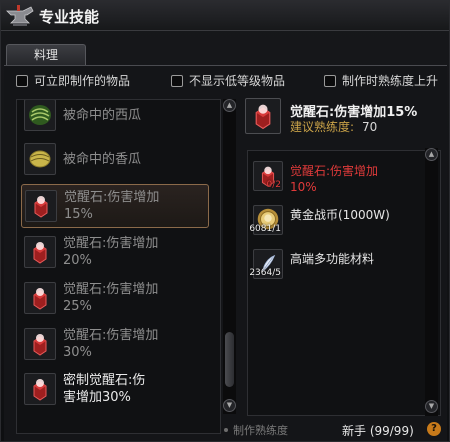 The image size is (450, 442). I want to click on material-name: 高端多功能材料, so click(357, 259).